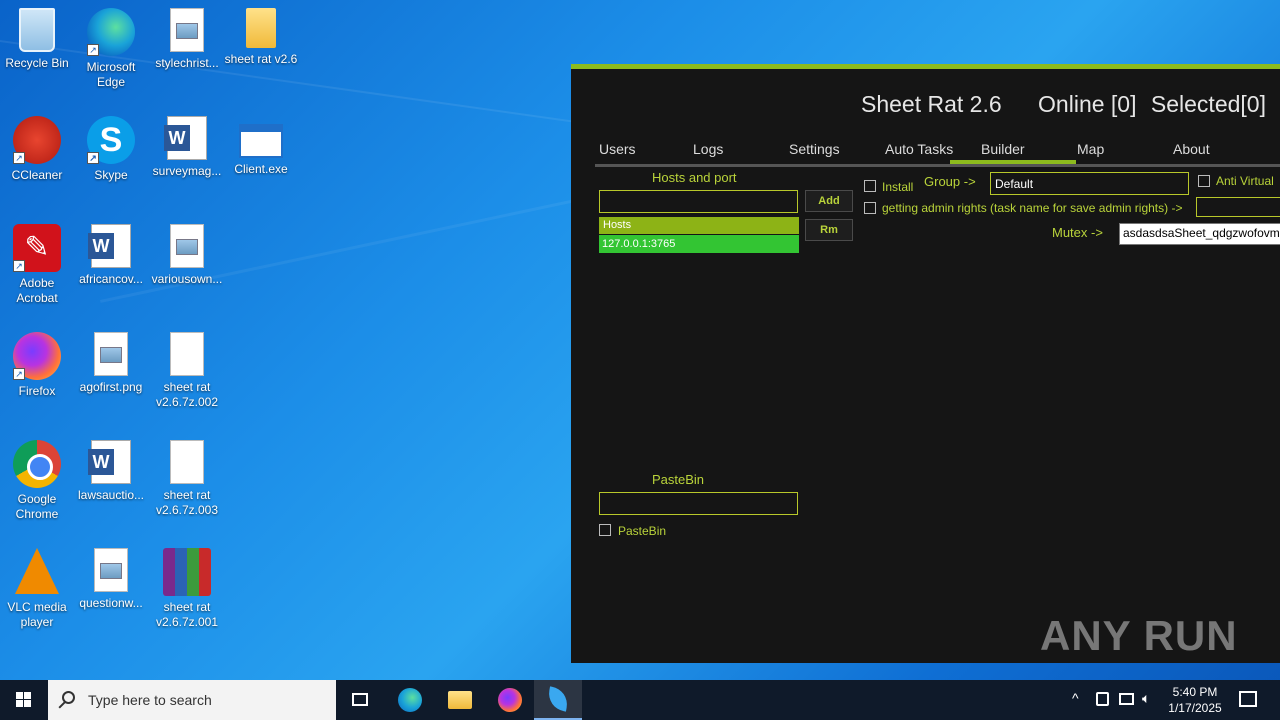  I want to click on mutex-label: Mutex ->, so click(1077, 232).